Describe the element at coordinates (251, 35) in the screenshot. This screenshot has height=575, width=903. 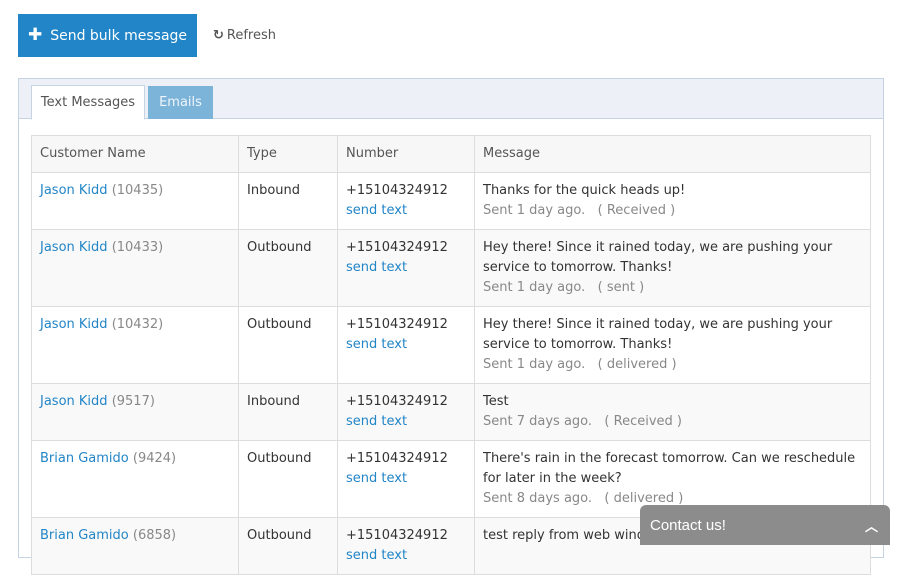
I see `refresh-label: Refresh` at that location.